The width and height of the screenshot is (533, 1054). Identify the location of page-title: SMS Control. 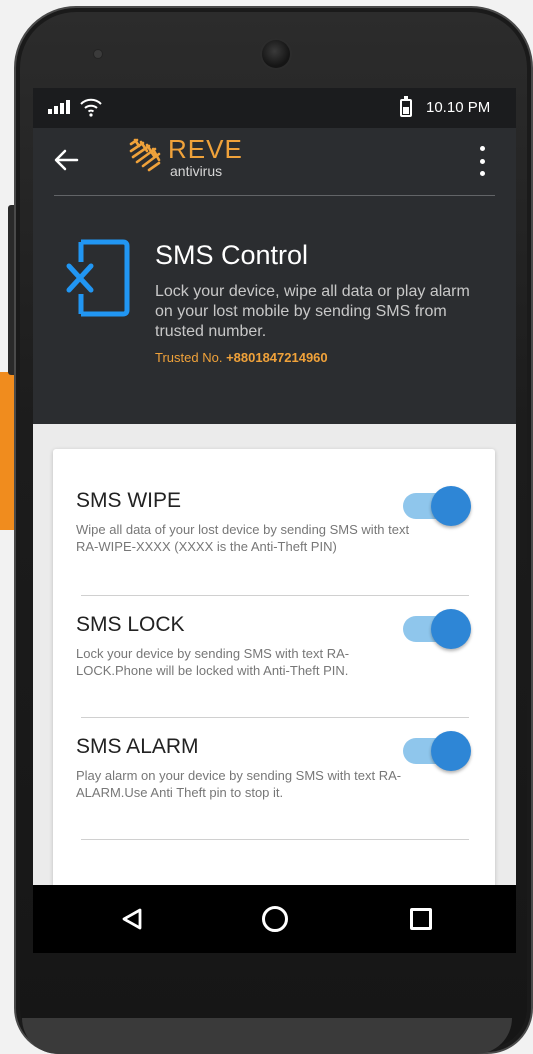
(232, 255).